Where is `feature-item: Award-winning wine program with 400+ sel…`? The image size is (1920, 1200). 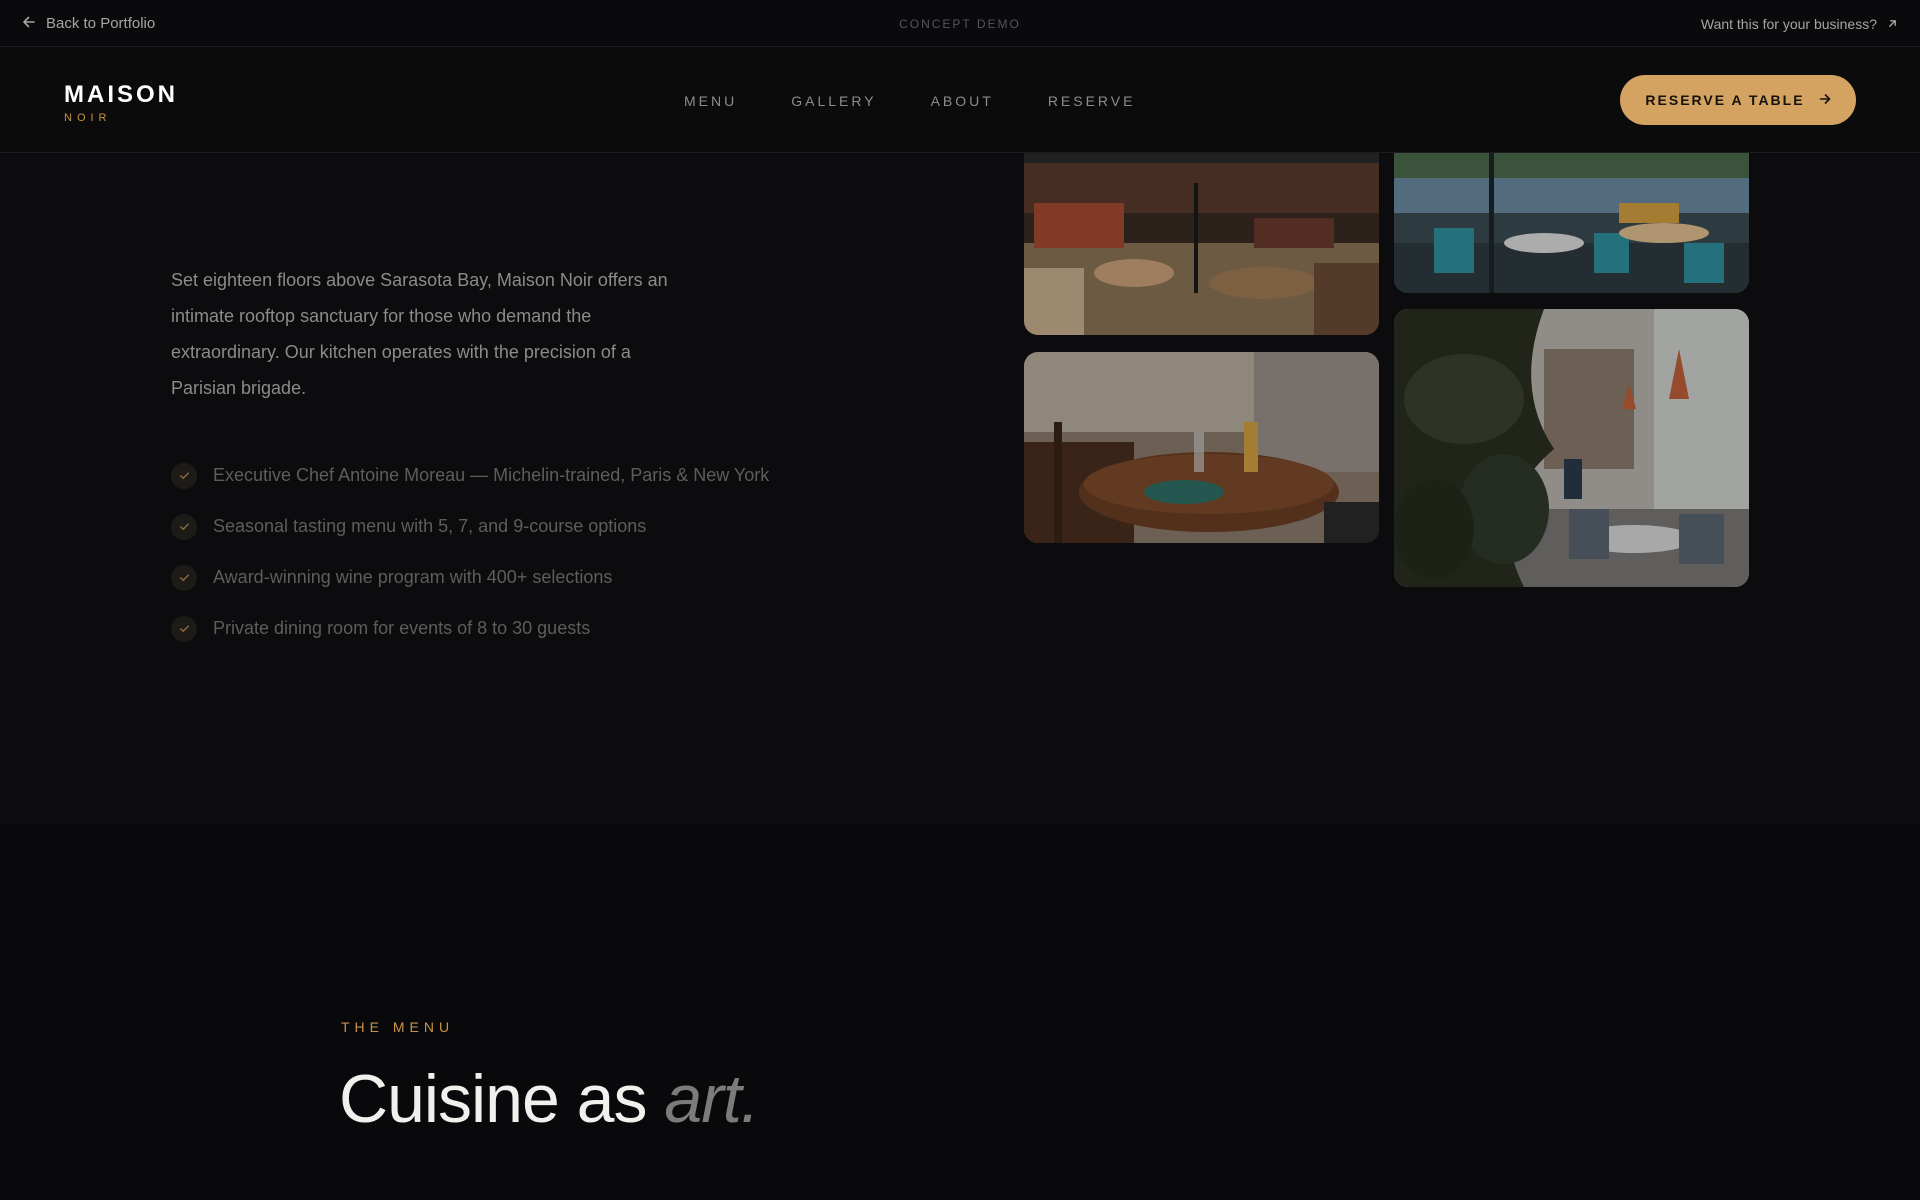 feature-item: Award-winning wine program with 400+ sel… is located at coordinates (470, 577).